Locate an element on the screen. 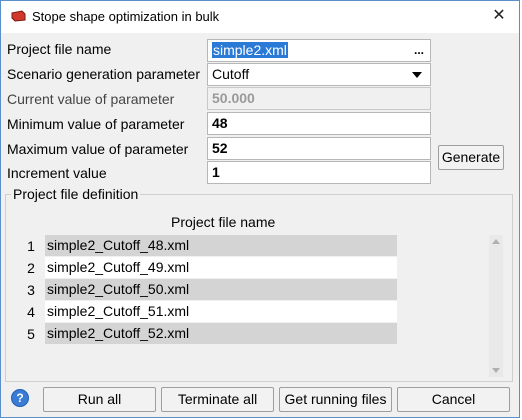 The image size is (522, 420). row-file-name: simple2_Cutoff_49.xml is located at coordinates (221, 267).